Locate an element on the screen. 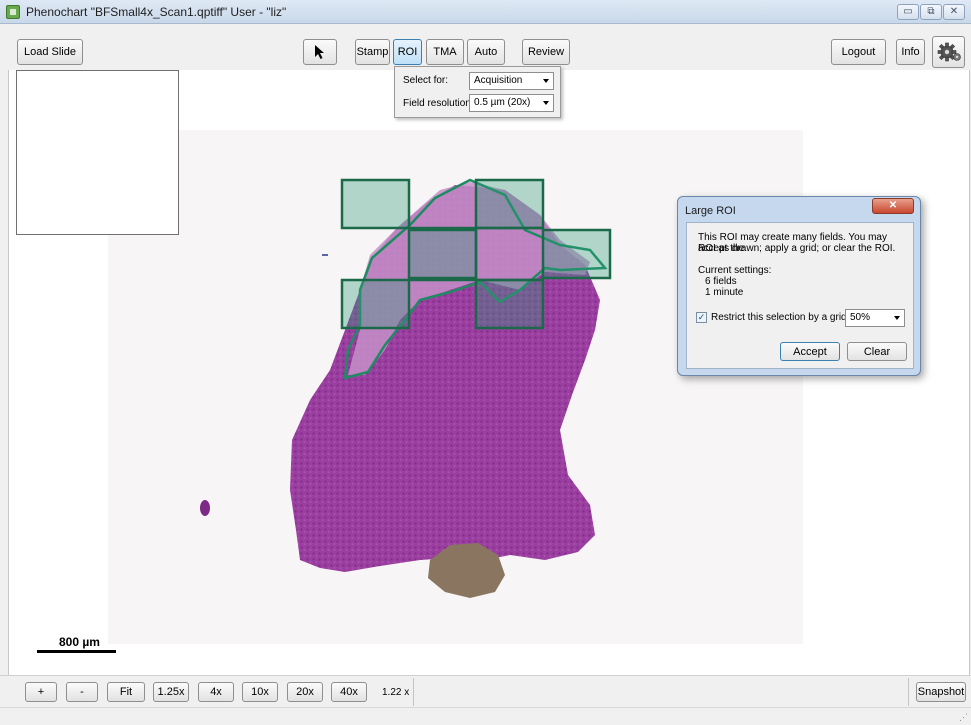 The image size is (971, 725). zoom-40x-button: 40x is located at coordinates (349, 692).